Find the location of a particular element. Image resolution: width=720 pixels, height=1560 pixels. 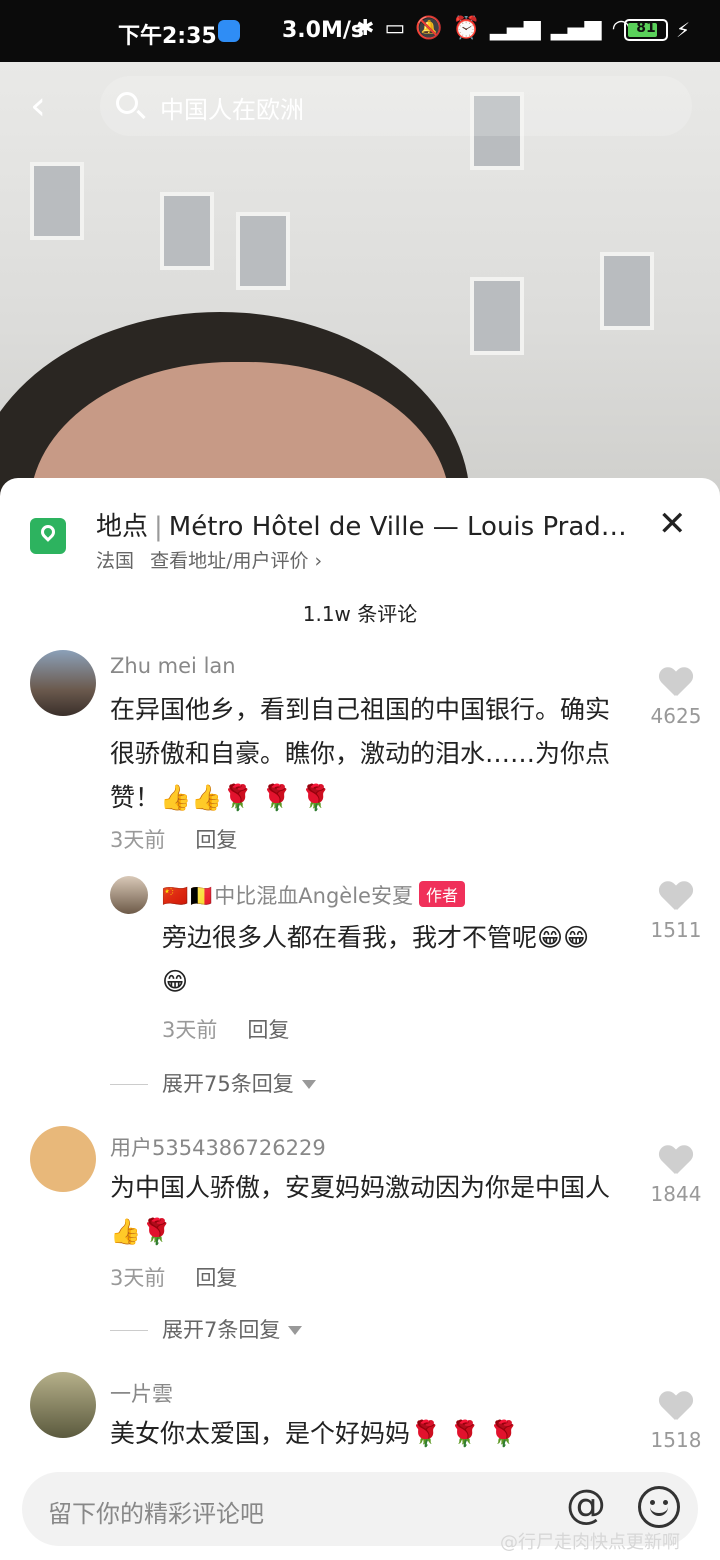

like-button: 4625 is located at coordinates (676, 698).